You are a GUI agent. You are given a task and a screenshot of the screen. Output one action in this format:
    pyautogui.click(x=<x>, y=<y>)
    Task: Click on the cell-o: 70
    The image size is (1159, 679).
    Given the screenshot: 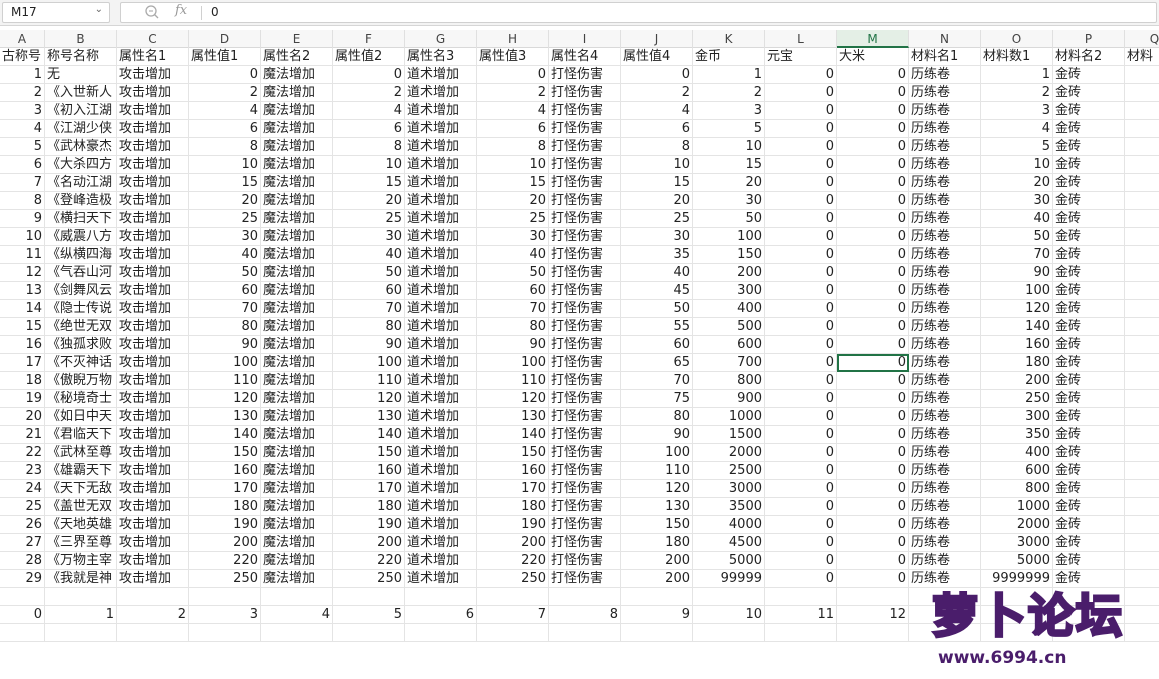 What is the action you would take?
    pyautogui.click(x=1017, y=255)
    